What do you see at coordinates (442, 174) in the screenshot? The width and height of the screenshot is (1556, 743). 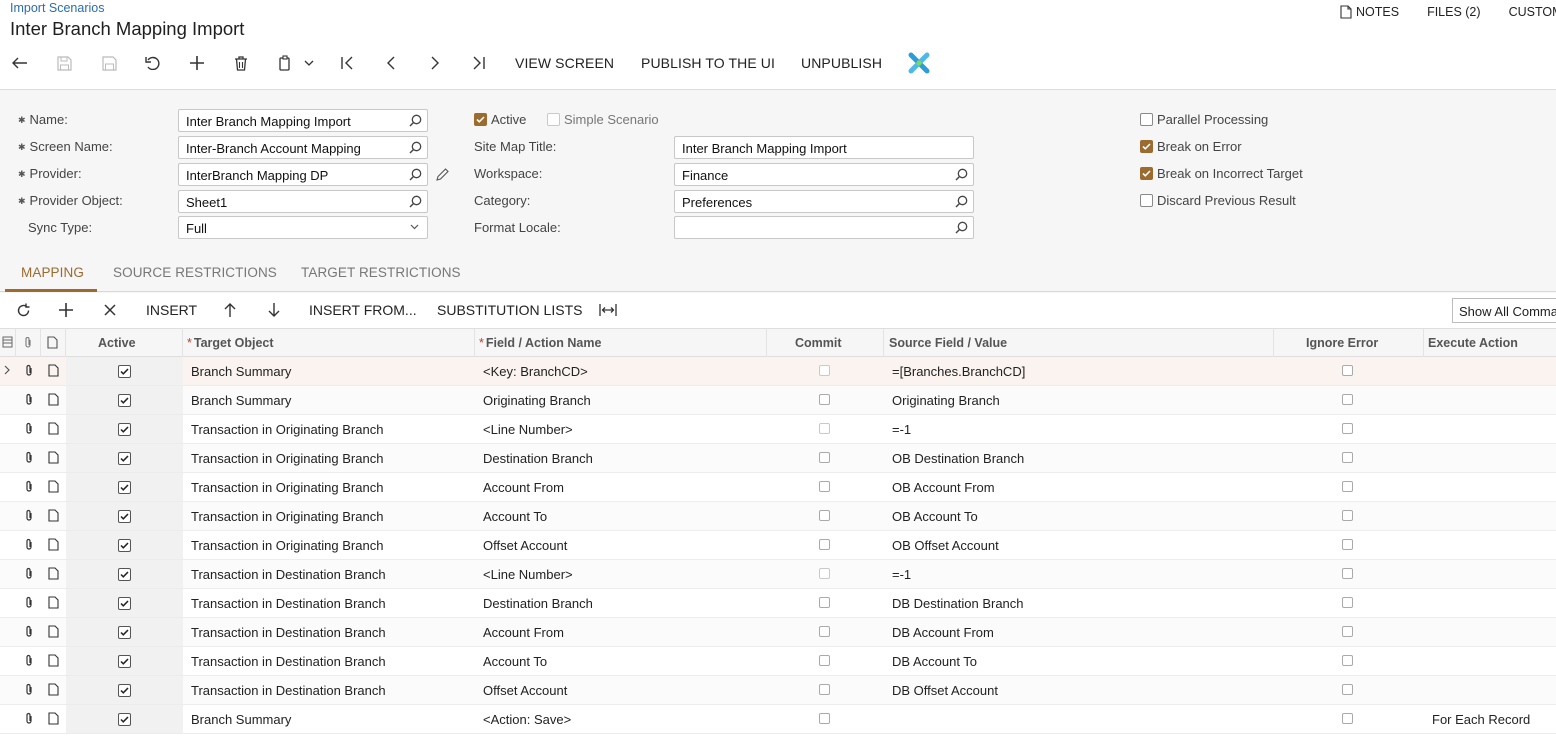 I see `edit-pencil-icon` at bounding box center [442, 174].